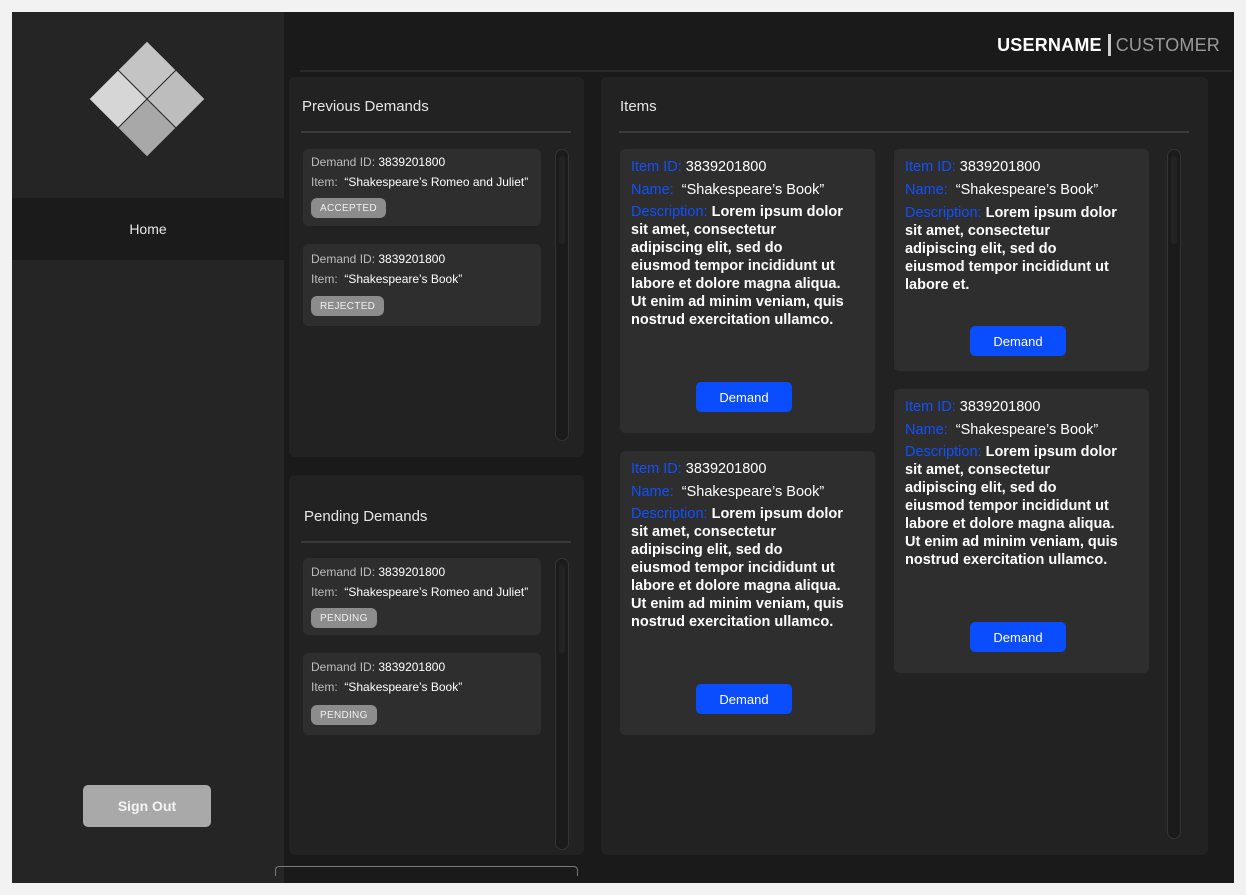 The height and width of the screenshot is (895, 1246). What do you see at coordinates (148, 229) in the screenshot?
I see `sidebar-item-home: Home` at bounding box center [148, 229].